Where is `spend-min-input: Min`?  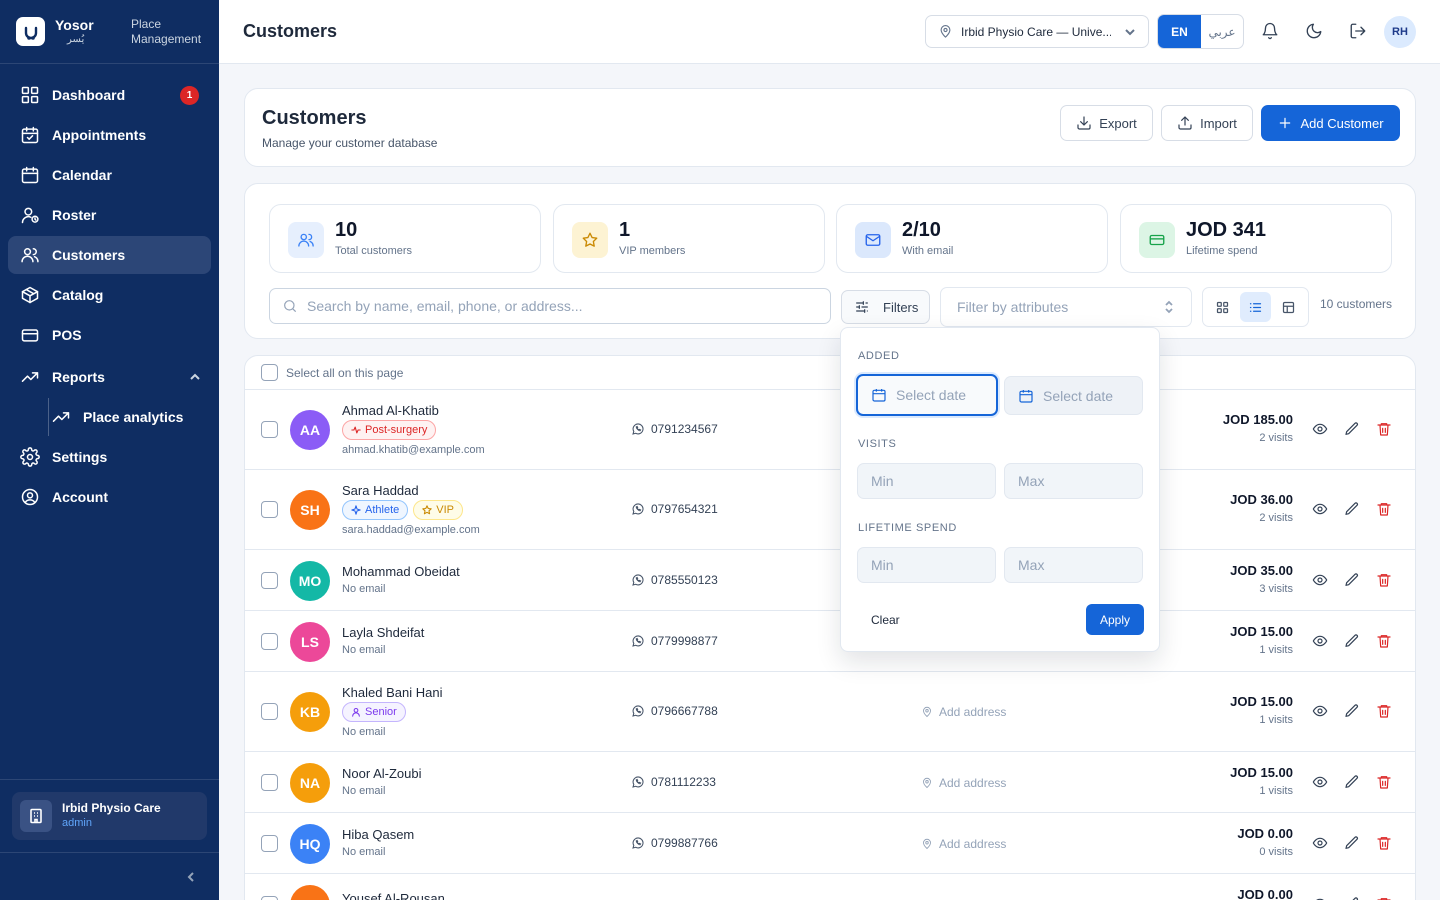 spend-min-input: Min is located at coordinates (926, 565).